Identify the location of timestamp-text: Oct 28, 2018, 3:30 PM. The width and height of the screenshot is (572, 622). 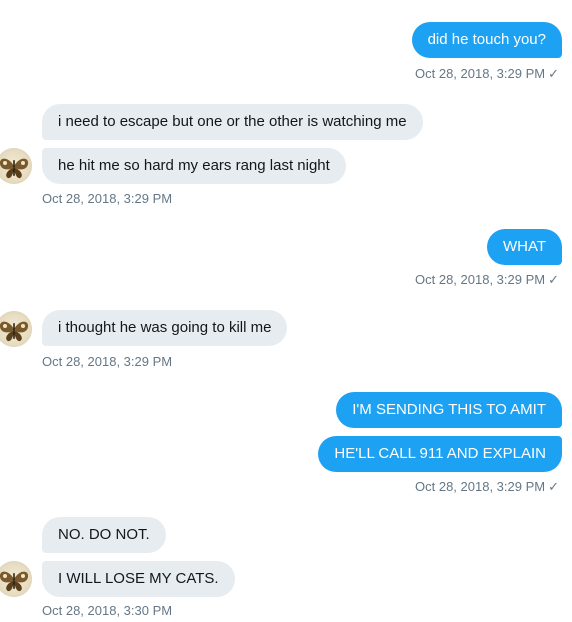
(107, 610).